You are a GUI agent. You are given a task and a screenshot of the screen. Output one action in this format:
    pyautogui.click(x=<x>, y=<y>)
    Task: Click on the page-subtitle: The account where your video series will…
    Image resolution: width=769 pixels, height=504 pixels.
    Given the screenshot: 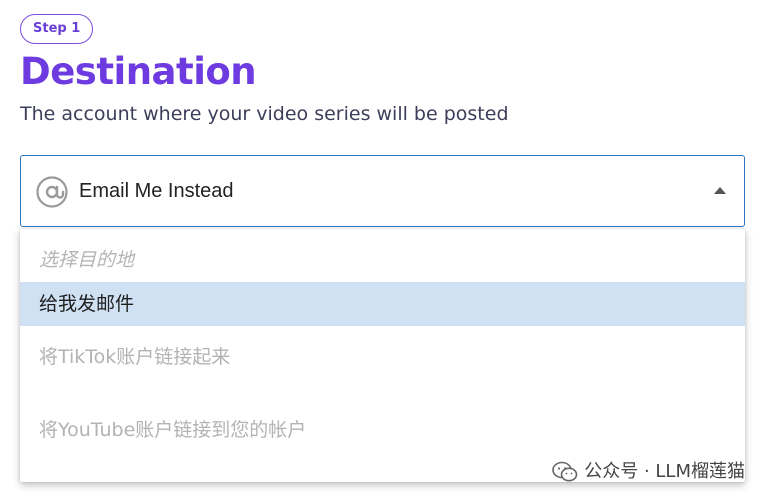 What is the action you would take?
    pyautogui.click(x=264, y=114)
    